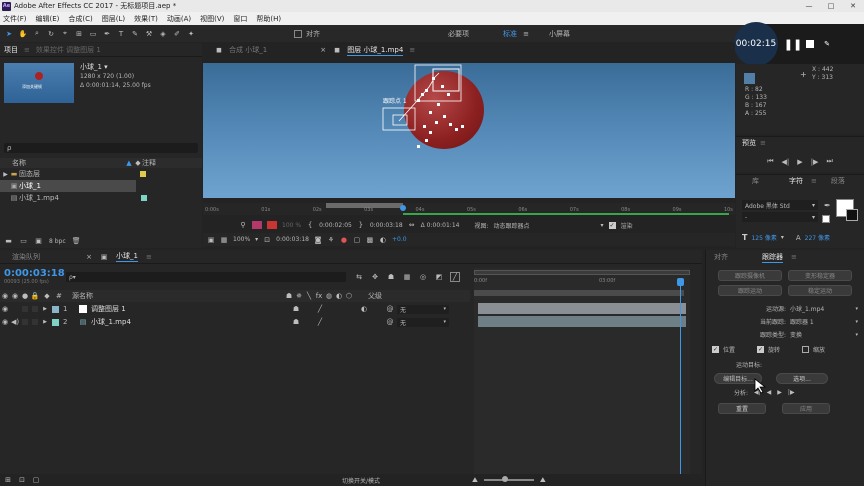  What do you see at coordinates (827, 205) in the screenshot?
I see `eyedropper-icon: ✒` at bounding box center [827, 205].